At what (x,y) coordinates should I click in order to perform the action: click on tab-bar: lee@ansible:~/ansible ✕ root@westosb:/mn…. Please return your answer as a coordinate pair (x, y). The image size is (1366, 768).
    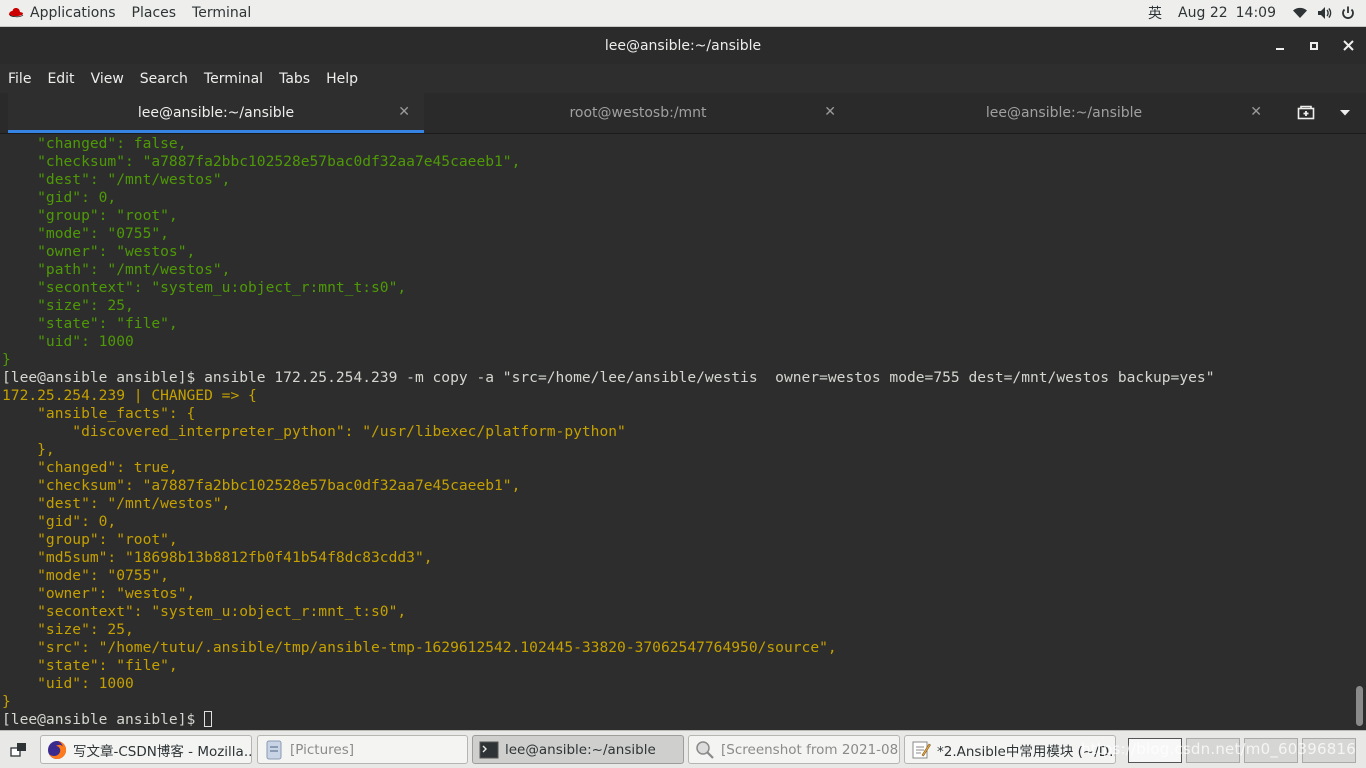
    Looking at the image, I should click on (683, 113).